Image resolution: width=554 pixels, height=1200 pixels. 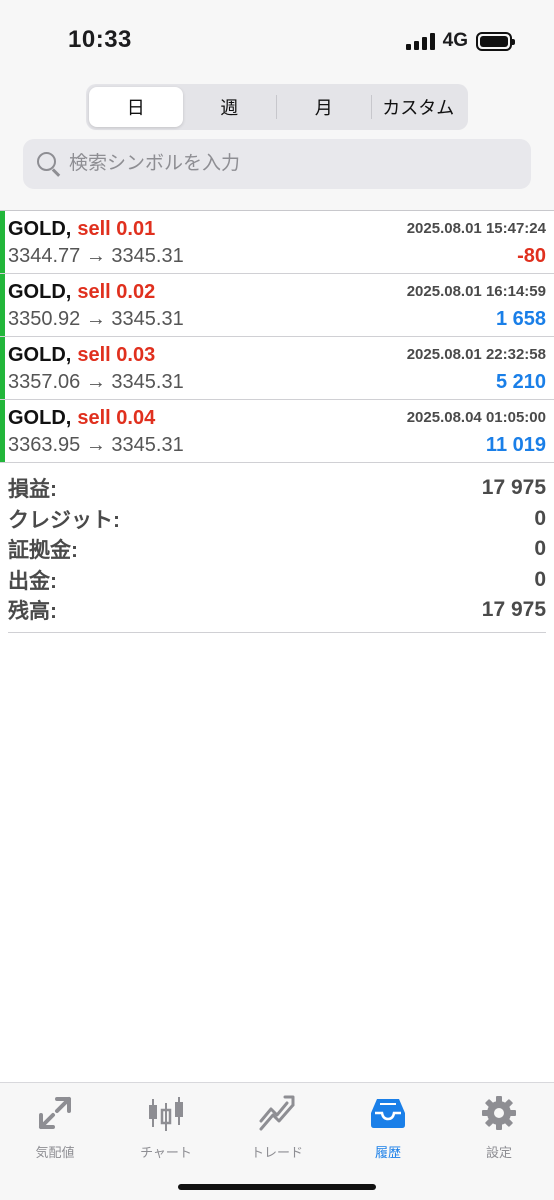 What do you see at coordinates (276, 1152) in the screenshot?
I see `tab-label: トレード` at bounding box center [276, 1152].